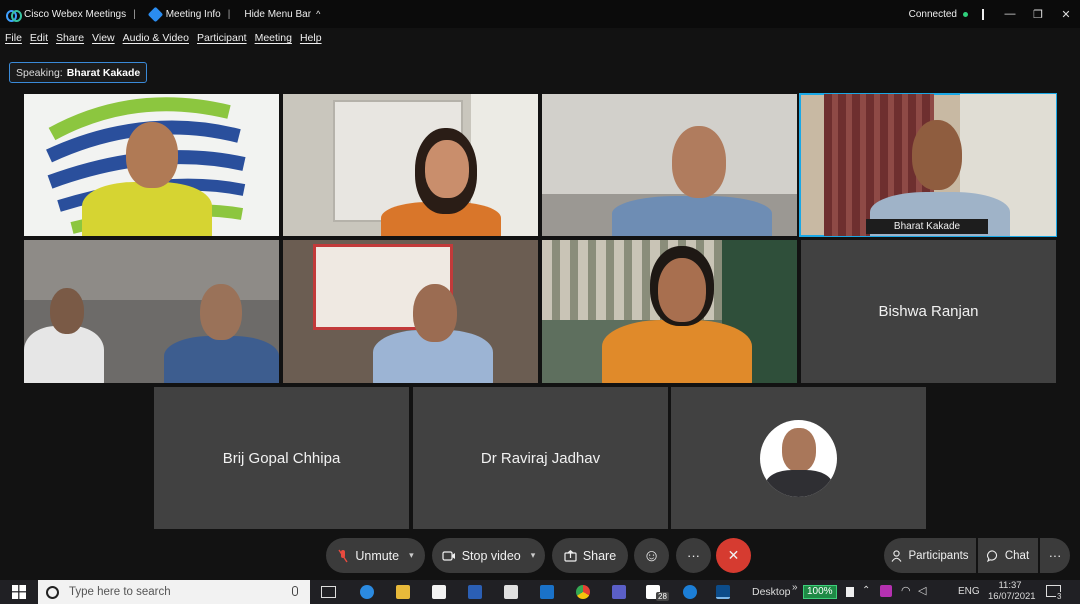 Image resolution: width=1080 pixels, height=604 pixels. I want to click on microphone-muted-icon, so click(343, 555).